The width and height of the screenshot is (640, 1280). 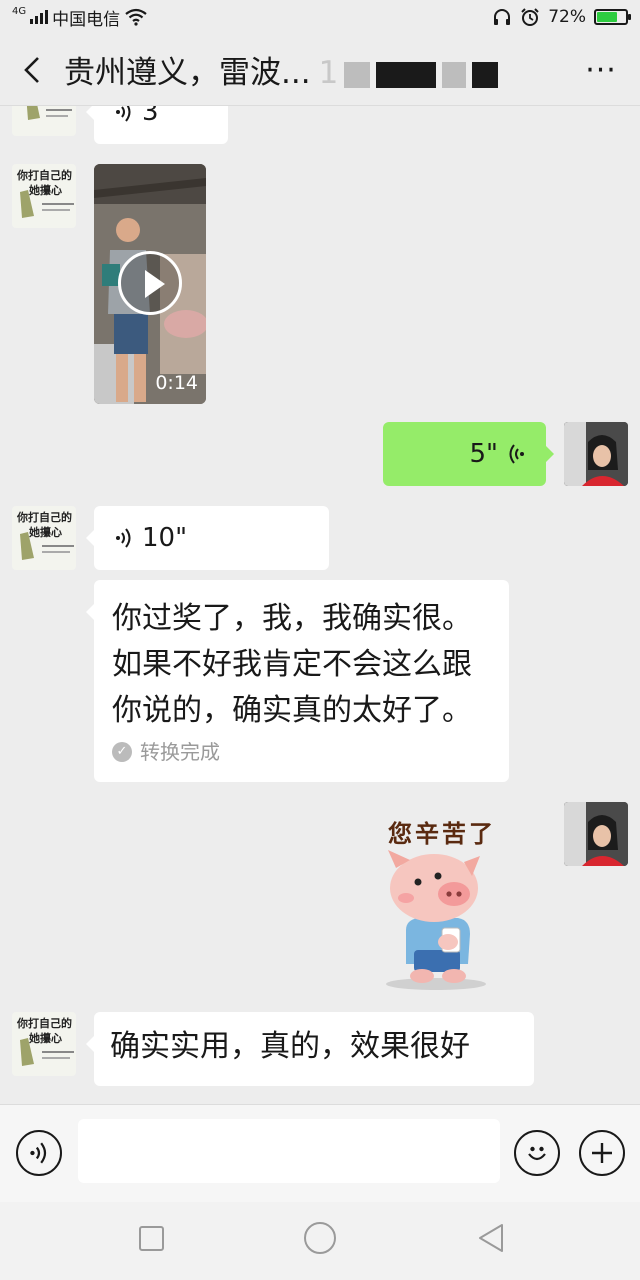 What do you see at coordinates (612, 17) in the screenshot?
I see `battery-icon` at bounding box center [612, 17].